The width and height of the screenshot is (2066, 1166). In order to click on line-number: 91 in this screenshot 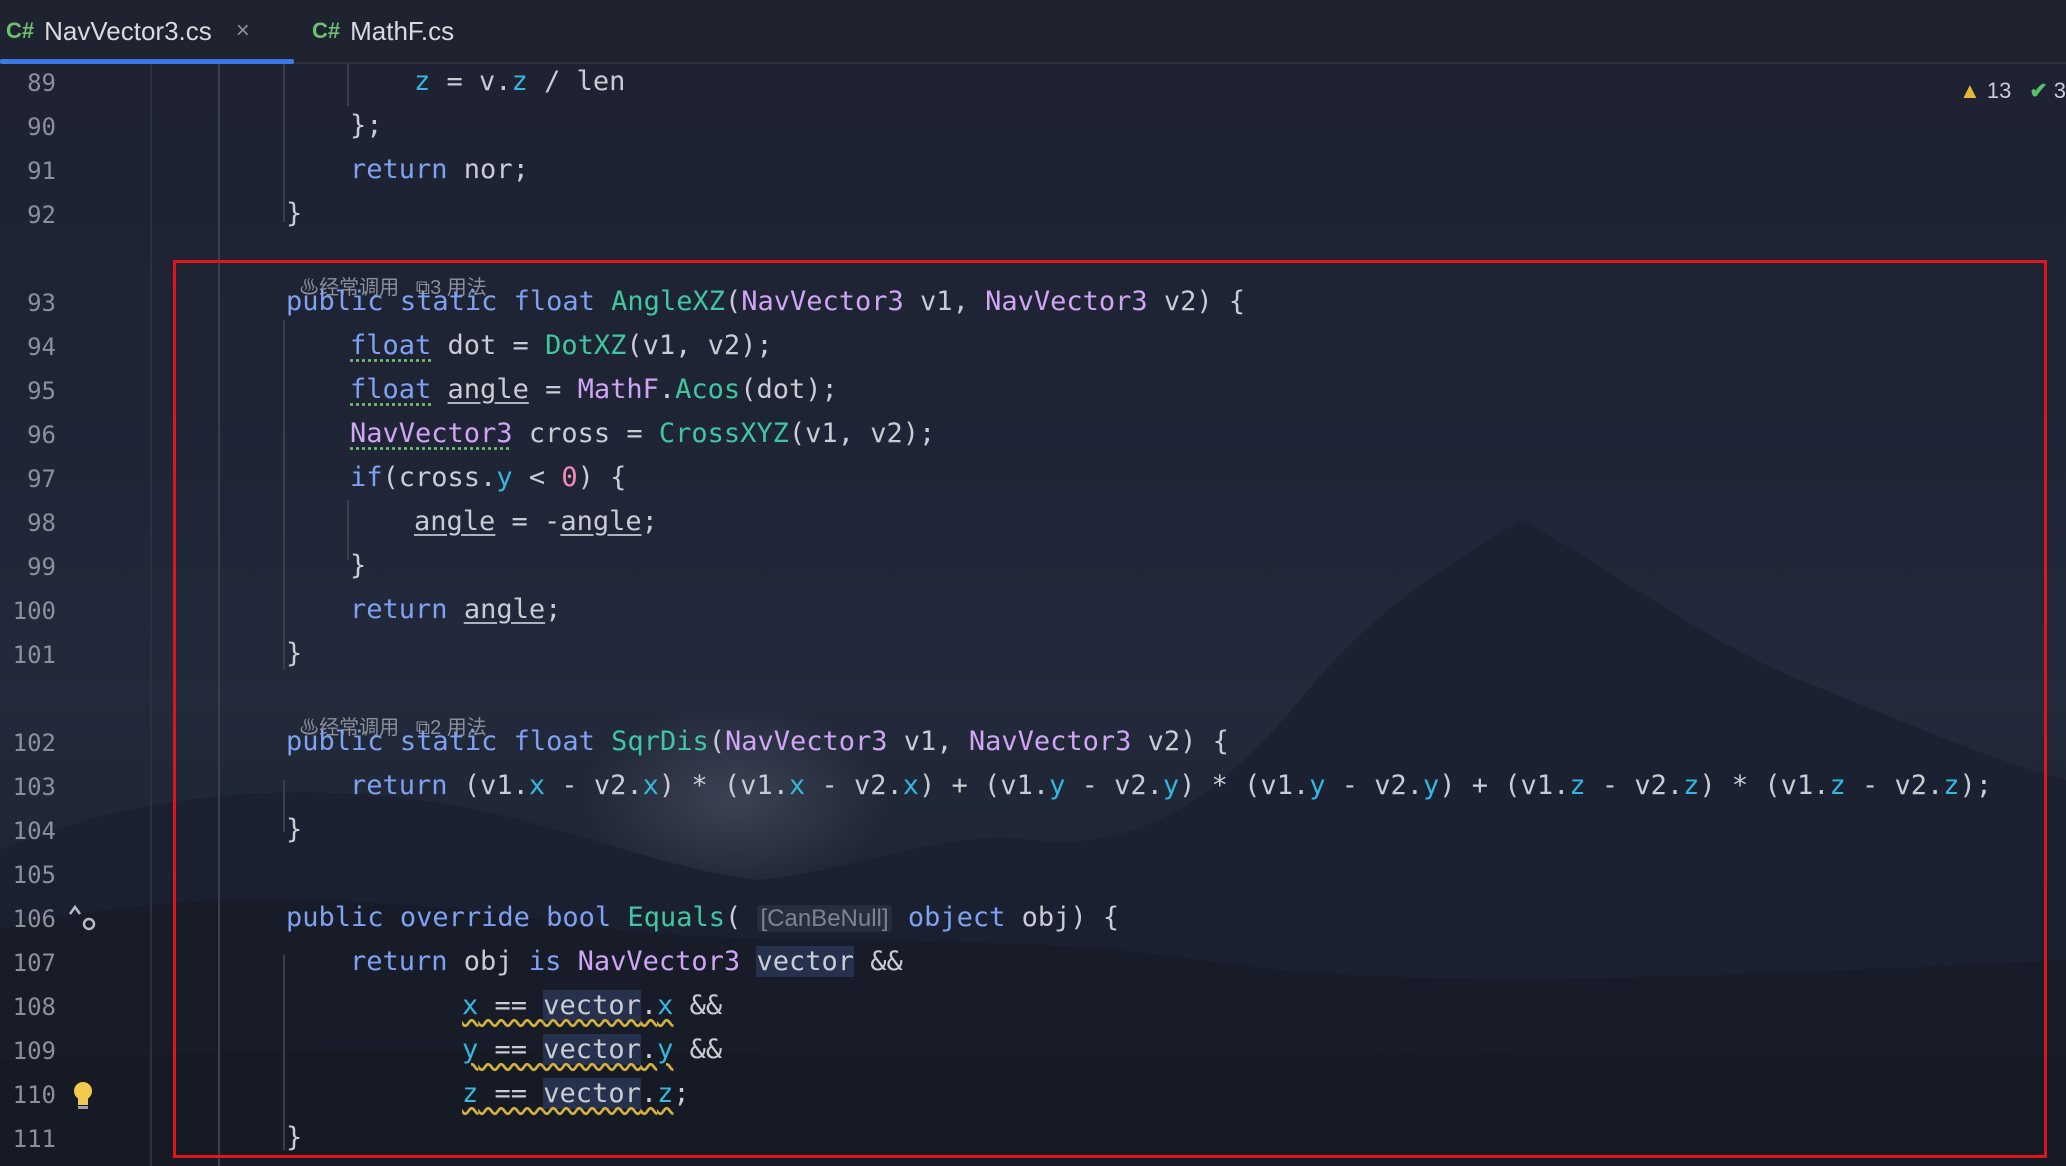, I will do `click(41, 171)`.